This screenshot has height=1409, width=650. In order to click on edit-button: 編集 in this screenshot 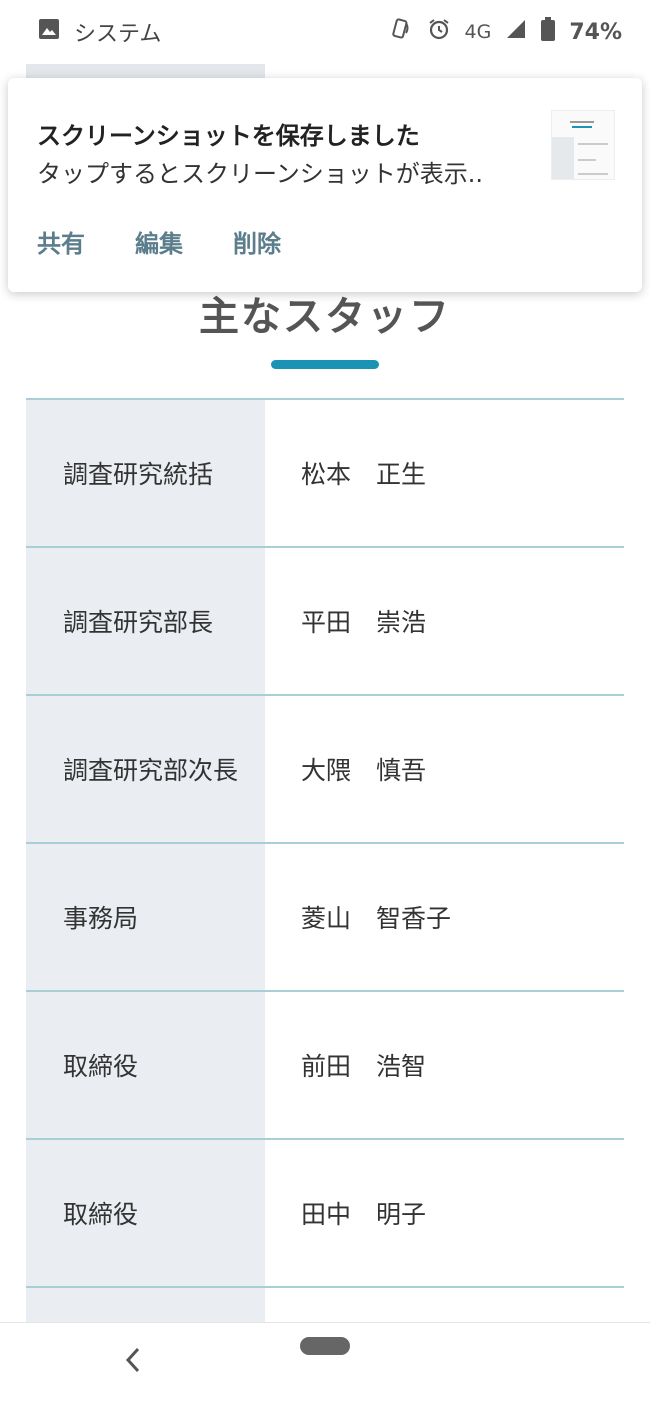, I will do `click(159, 241)`.